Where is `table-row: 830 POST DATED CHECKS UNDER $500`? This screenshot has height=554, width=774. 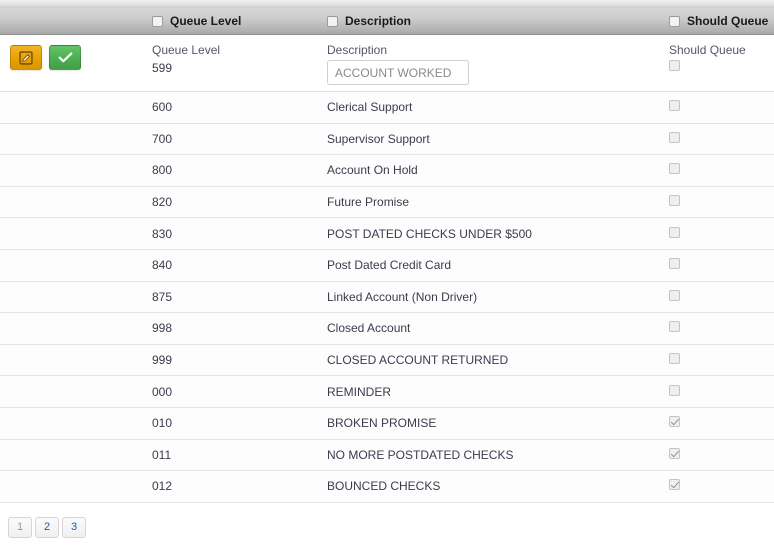
table-row: 830 POST DATED CHECKS UNDER $500 is located at coordinates (387, 234).